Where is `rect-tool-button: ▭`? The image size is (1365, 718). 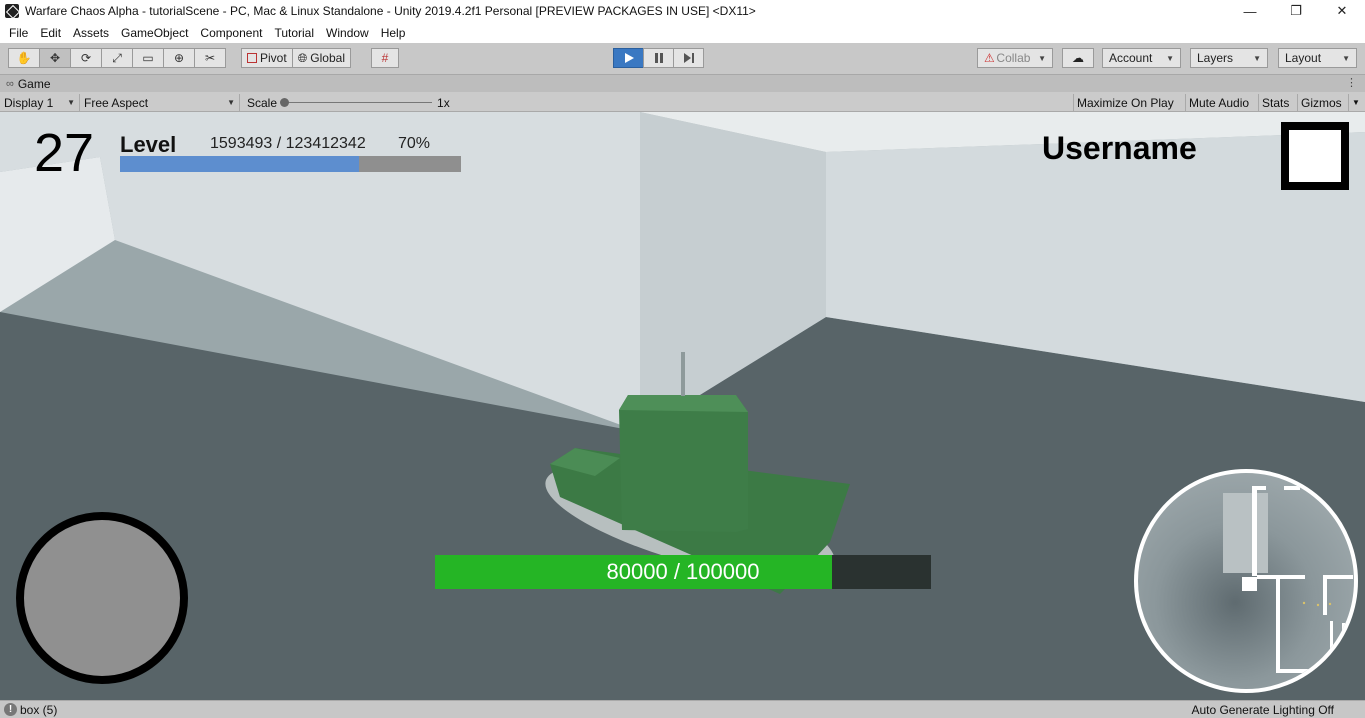 rect-tool-button: ▭ is located at coordinates (148, 58).